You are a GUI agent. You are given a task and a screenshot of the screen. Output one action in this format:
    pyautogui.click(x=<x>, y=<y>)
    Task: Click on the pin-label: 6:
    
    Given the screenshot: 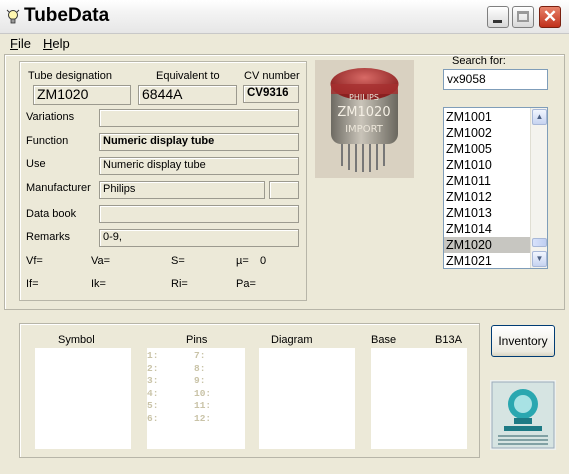 What is the action you would take?
    pyautogui.click(x=153, y=418)
    